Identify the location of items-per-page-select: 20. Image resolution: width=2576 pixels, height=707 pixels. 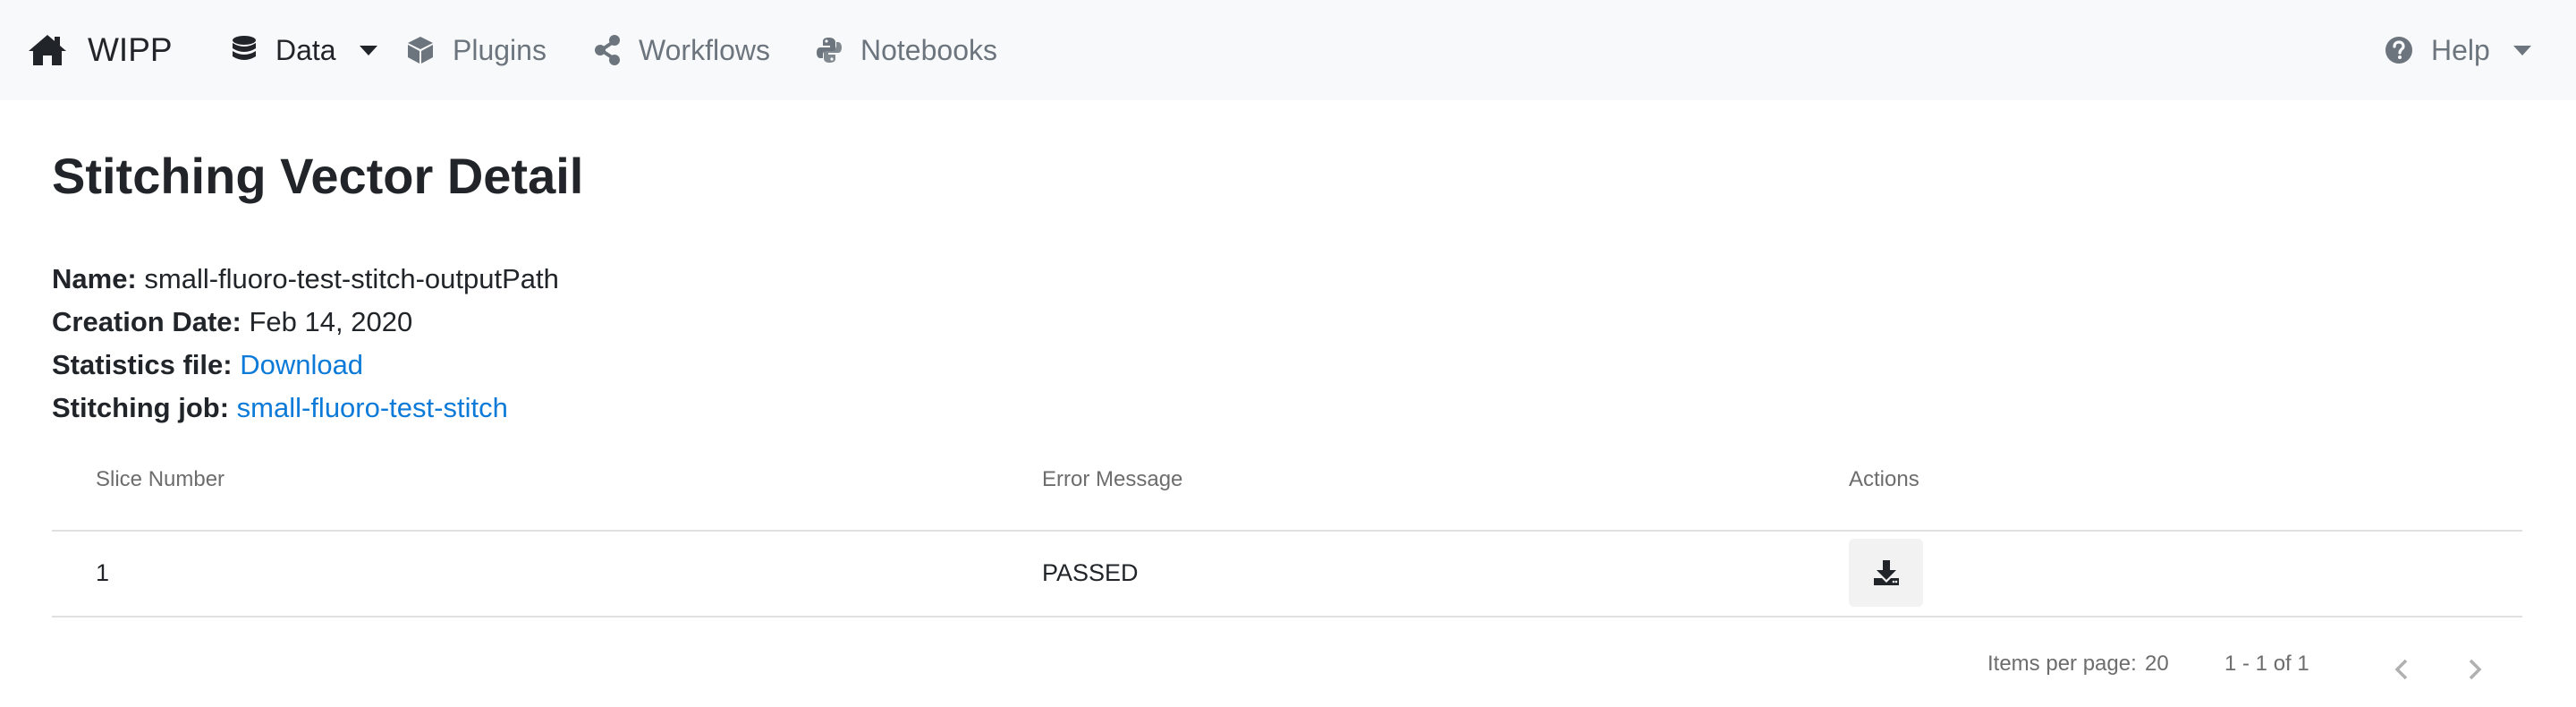
(2157, 664).